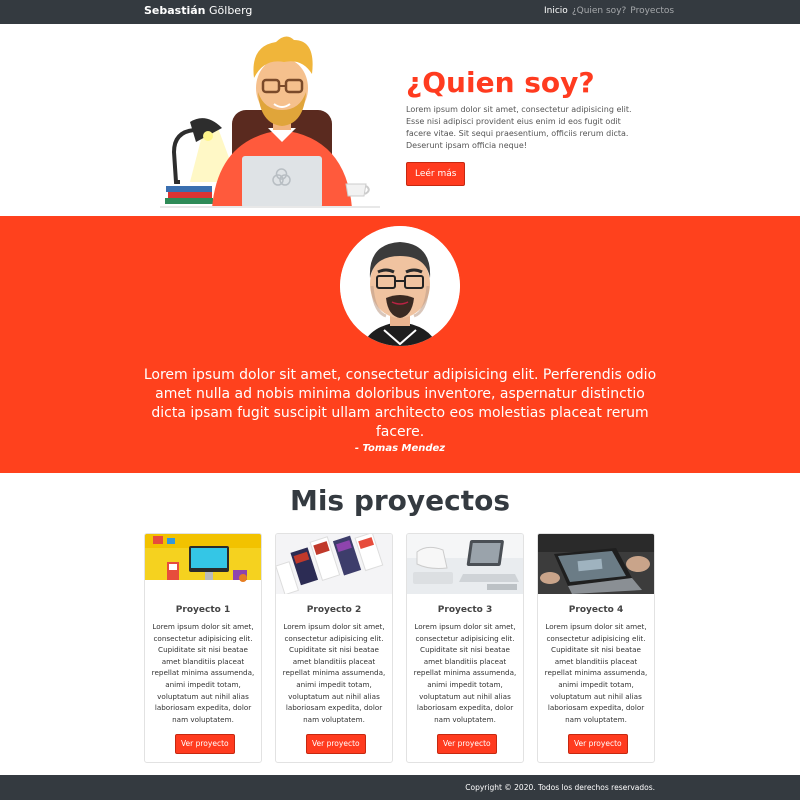 The height and width of the screenshot is (800, 800). Describe the element at coordinates (334, 610) in the screenshot. I see `project-title: Proyecto 2` at that location.